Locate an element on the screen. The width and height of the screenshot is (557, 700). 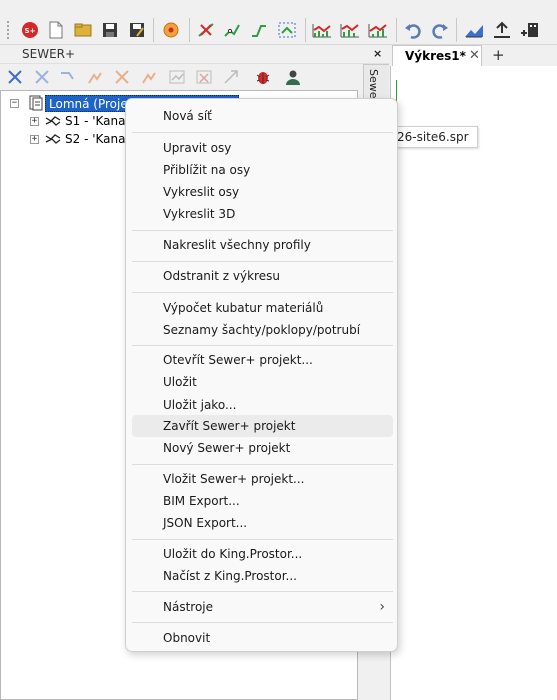
project-icon is located at coordinates (36, 104).